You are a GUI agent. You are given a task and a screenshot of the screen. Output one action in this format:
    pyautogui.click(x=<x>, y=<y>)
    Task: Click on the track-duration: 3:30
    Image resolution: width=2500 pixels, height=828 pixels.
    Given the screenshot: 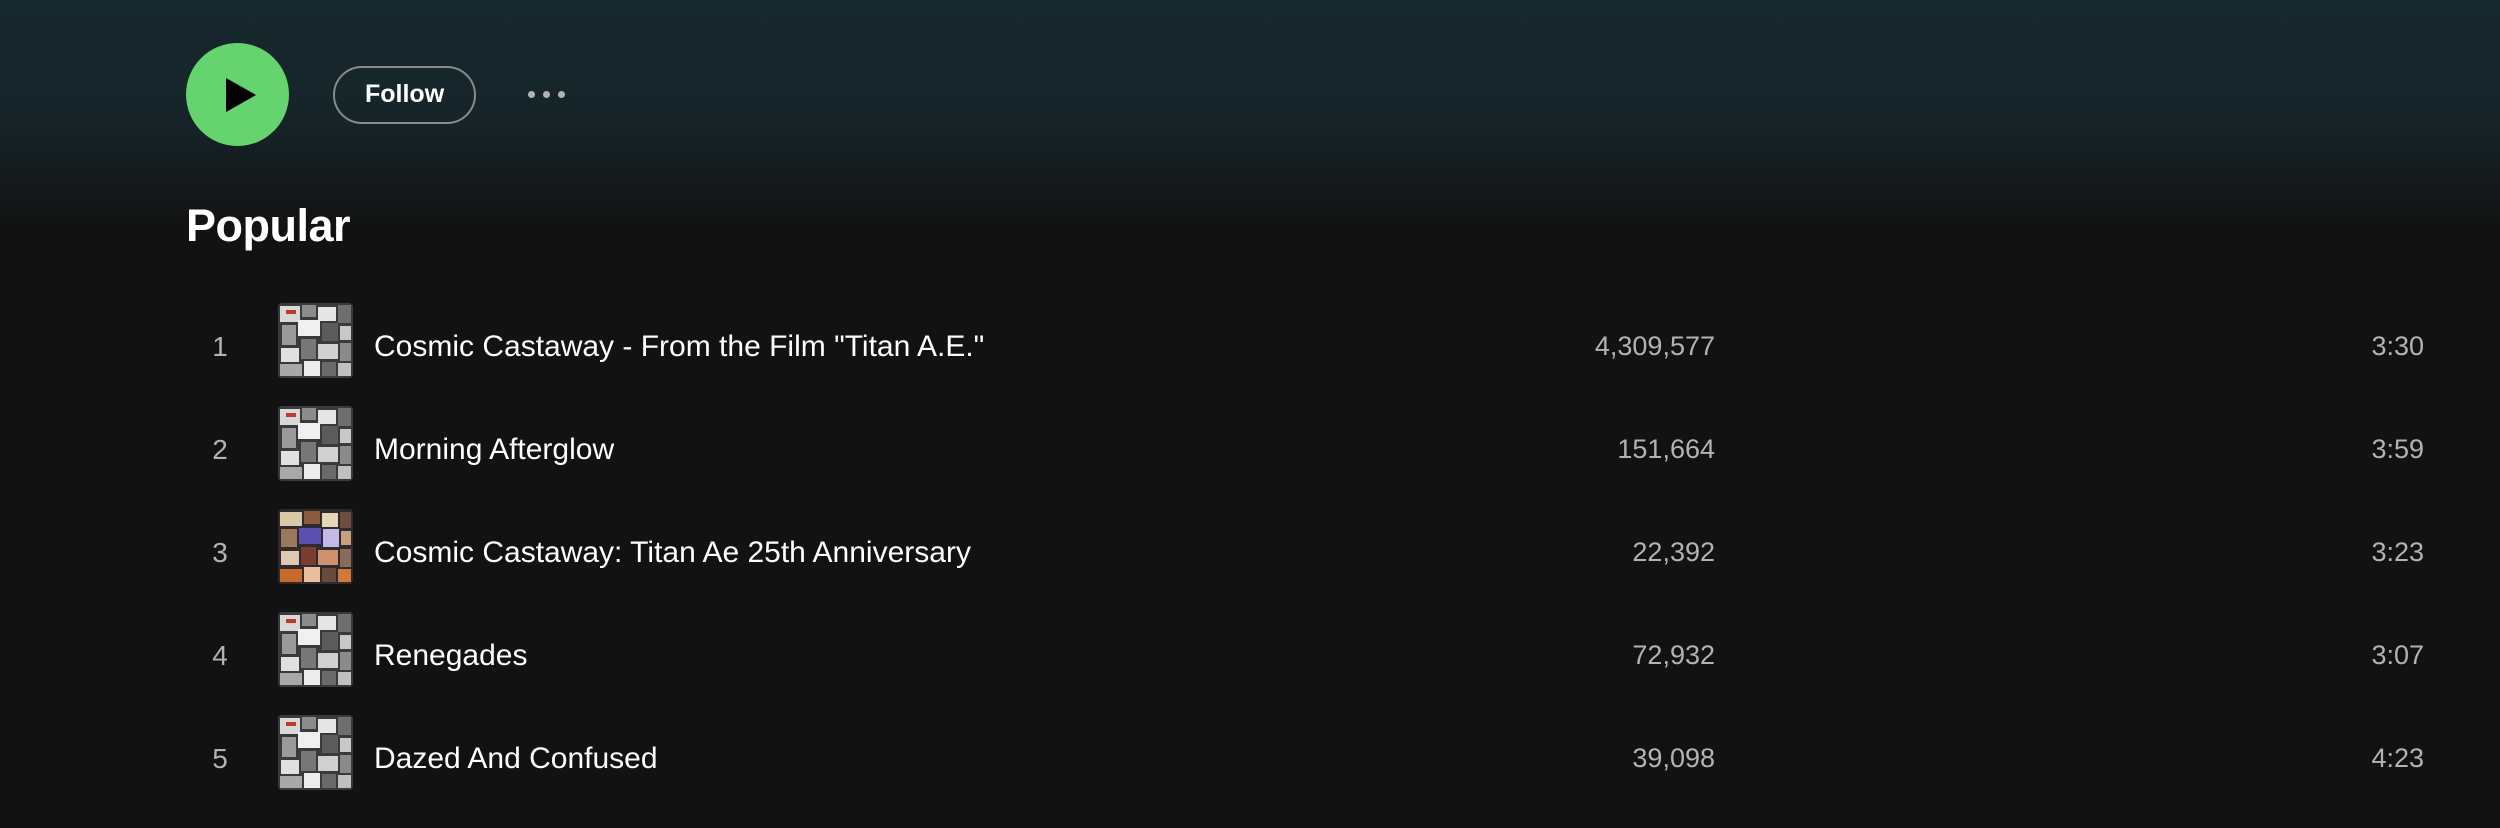 What is the action you would take?
    pyautogui.click(x=2397, y=346)
    